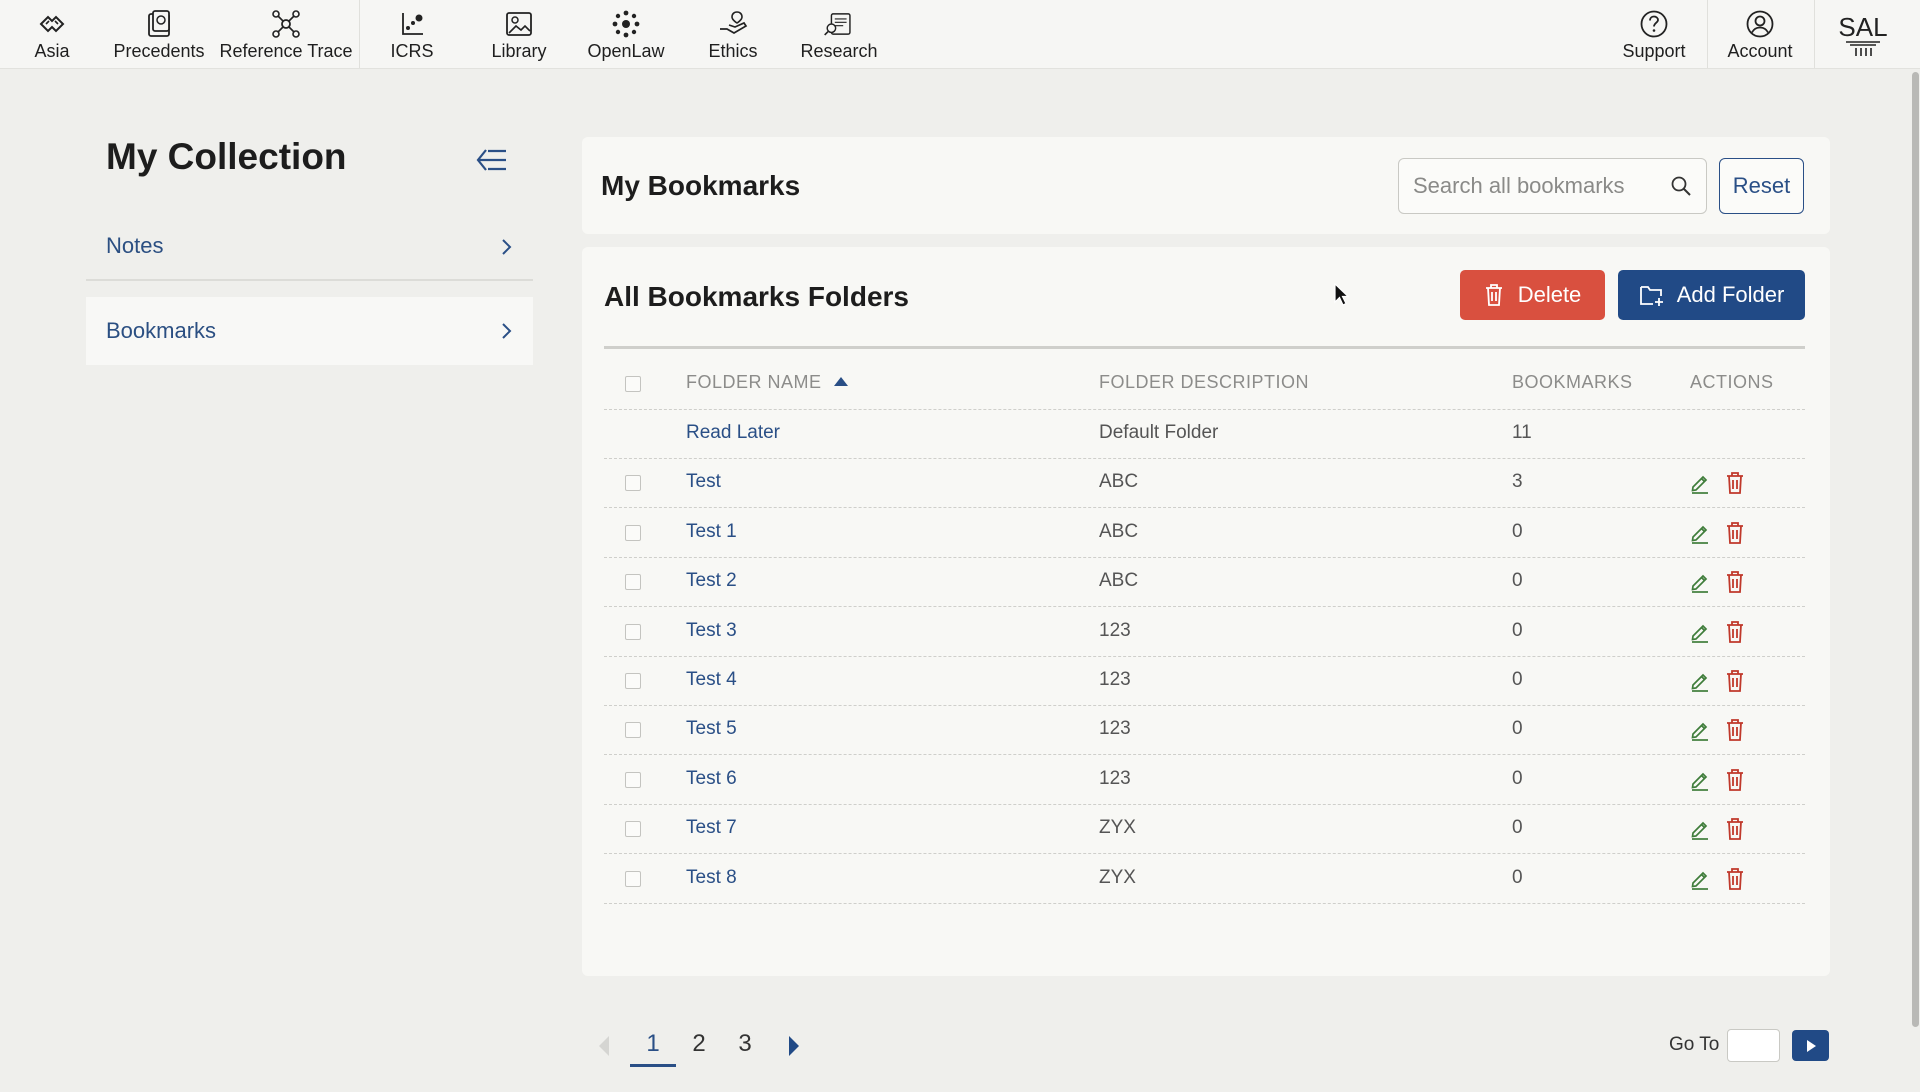  I want to click on nav-research: Research, so click(839, 34).